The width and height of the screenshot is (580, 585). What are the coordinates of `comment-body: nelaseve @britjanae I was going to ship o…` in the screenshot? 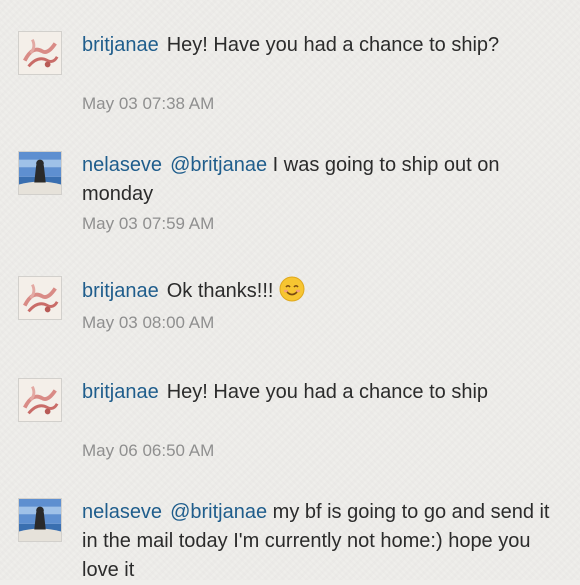 It's located at (316, 180).